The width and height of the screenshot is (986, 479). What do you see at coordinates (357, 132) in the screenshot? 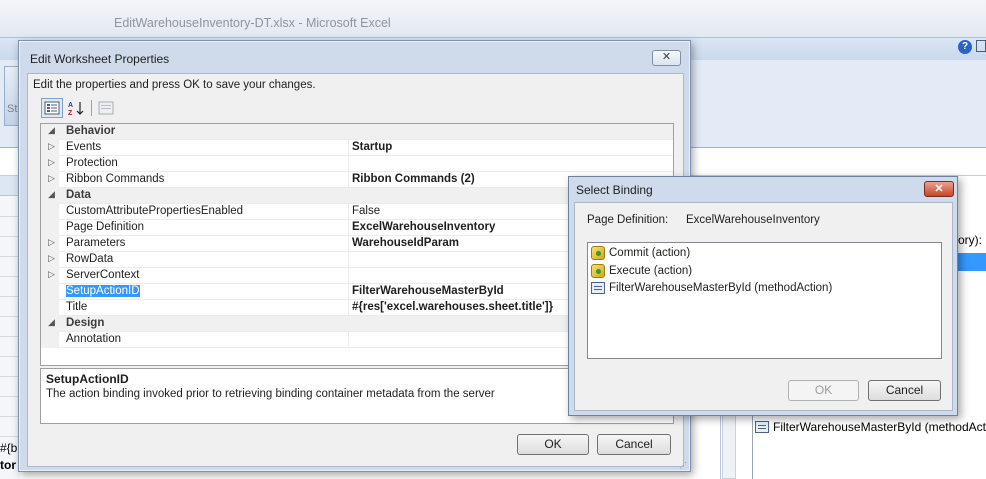
I see `property-category-row: ◢ Behavior` at bounding box center [357, 132].